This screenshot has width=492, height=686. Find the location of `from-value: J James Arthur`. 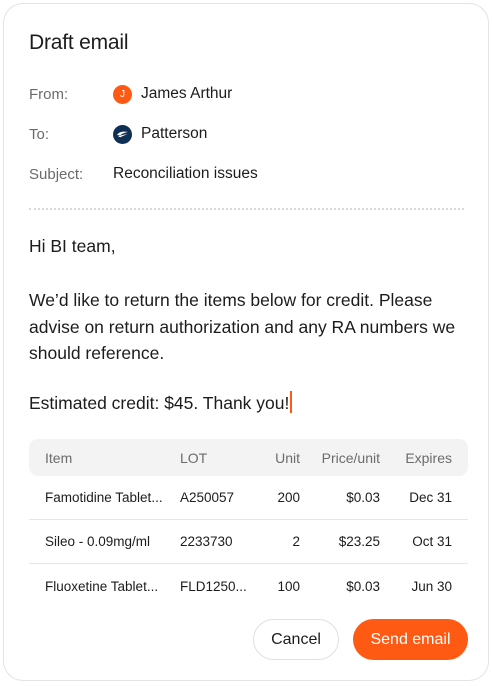

from-value: J James Arthur is located at coordinates (173, 94).